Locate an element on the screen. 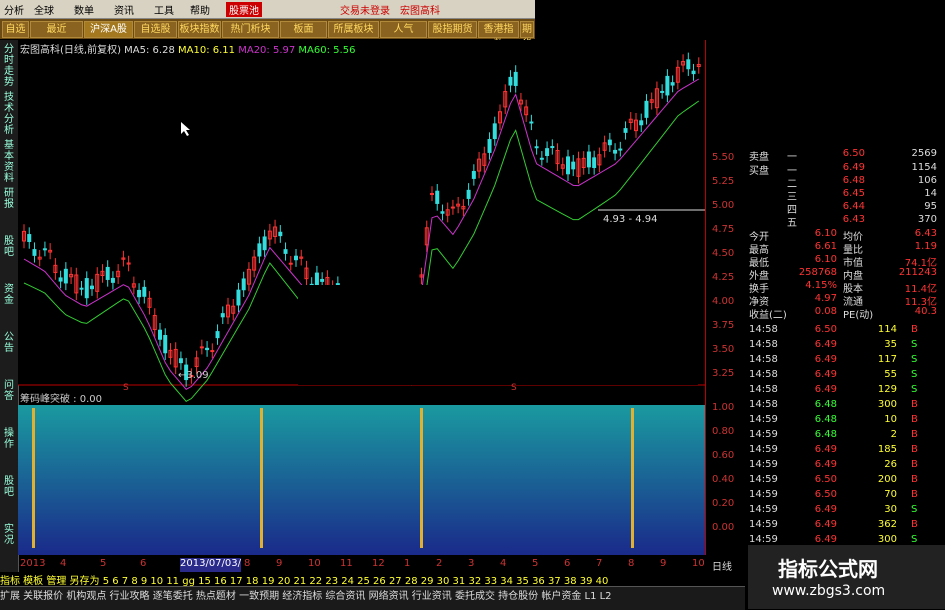 This screenshot has width=945, height=610. trade-row: 14:59 6.50 200 B is located at coordinates (833, 479).